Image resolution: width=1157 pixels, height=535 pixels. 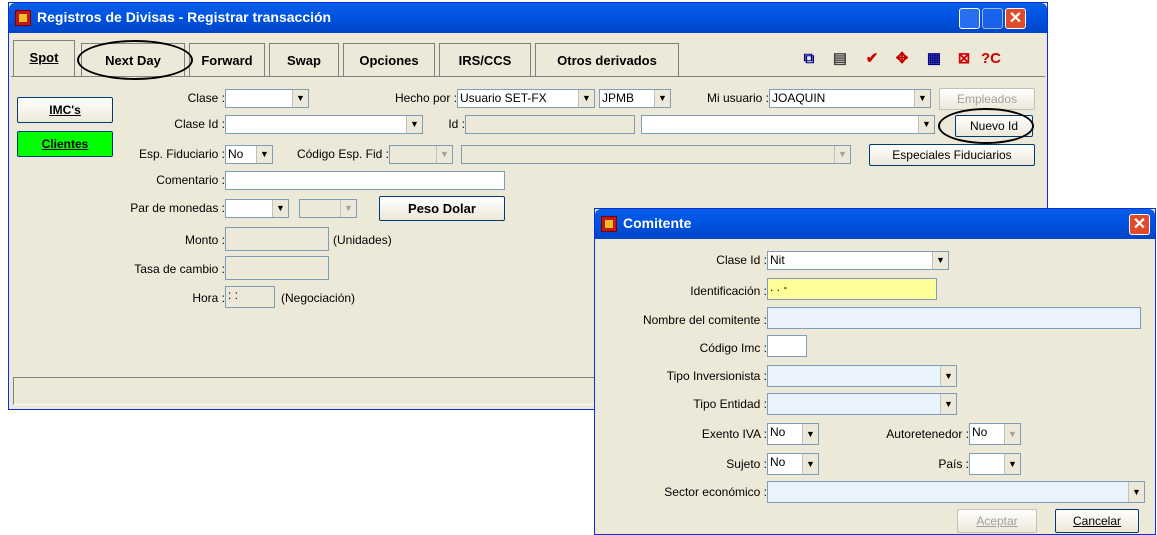 What do you see at coordinates (862, 376) in the screenshot?
I see `tipo-inversionista-select: ▼` at bounding box center [862, 376].